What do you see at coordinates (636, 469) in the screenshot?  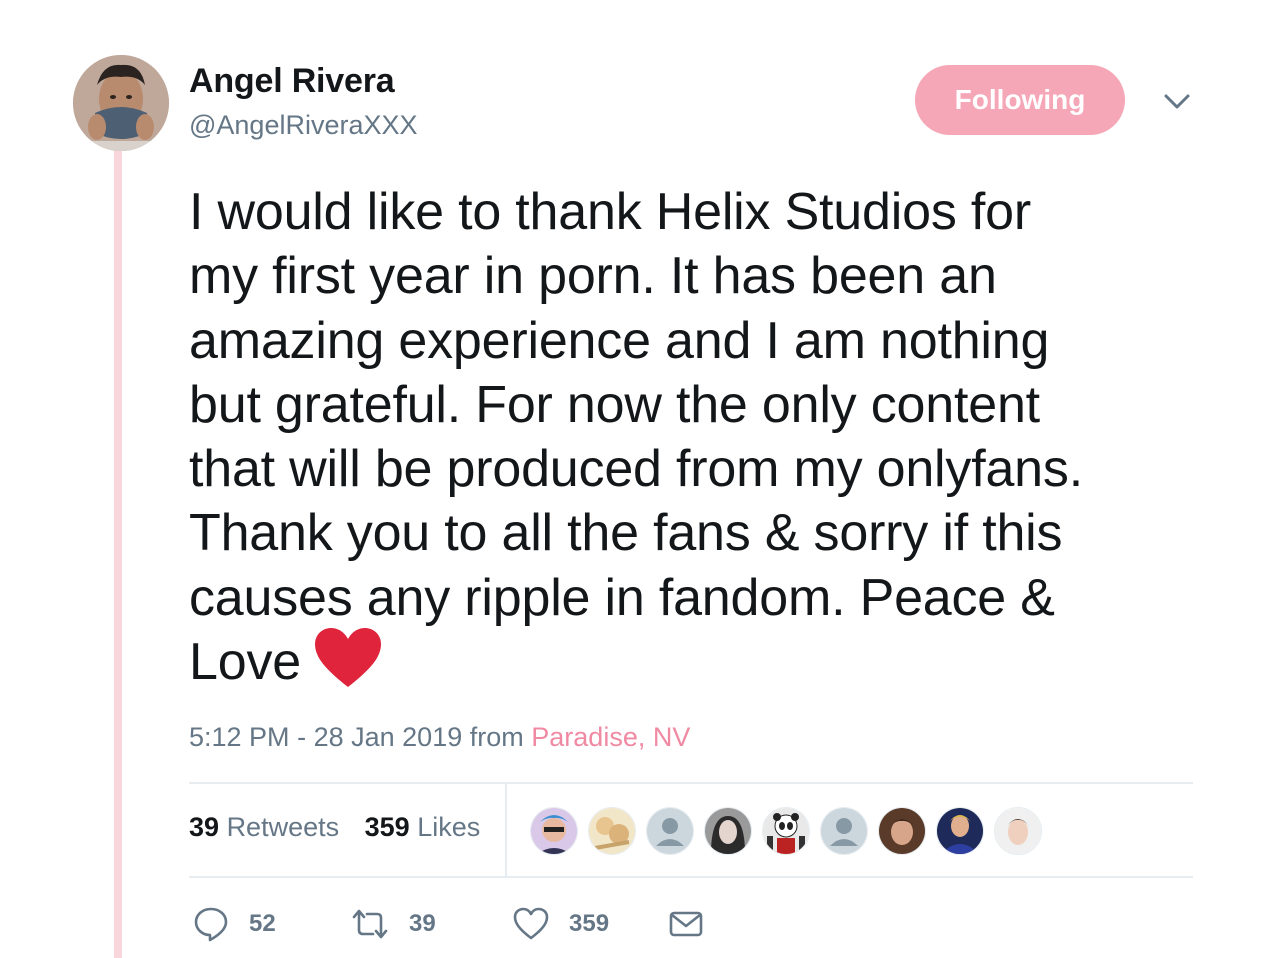 I see `tweet-line: that will be produced from my onlyfans.` at bounding box center [636, 469].